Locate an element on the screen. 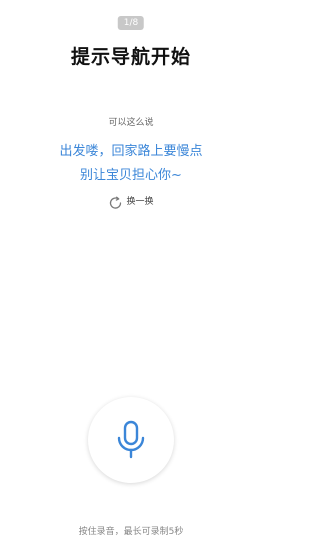 The width and height of the screenshot is (320, 552). example-hint: 可以这么说 is located at coordinates (131, 123).